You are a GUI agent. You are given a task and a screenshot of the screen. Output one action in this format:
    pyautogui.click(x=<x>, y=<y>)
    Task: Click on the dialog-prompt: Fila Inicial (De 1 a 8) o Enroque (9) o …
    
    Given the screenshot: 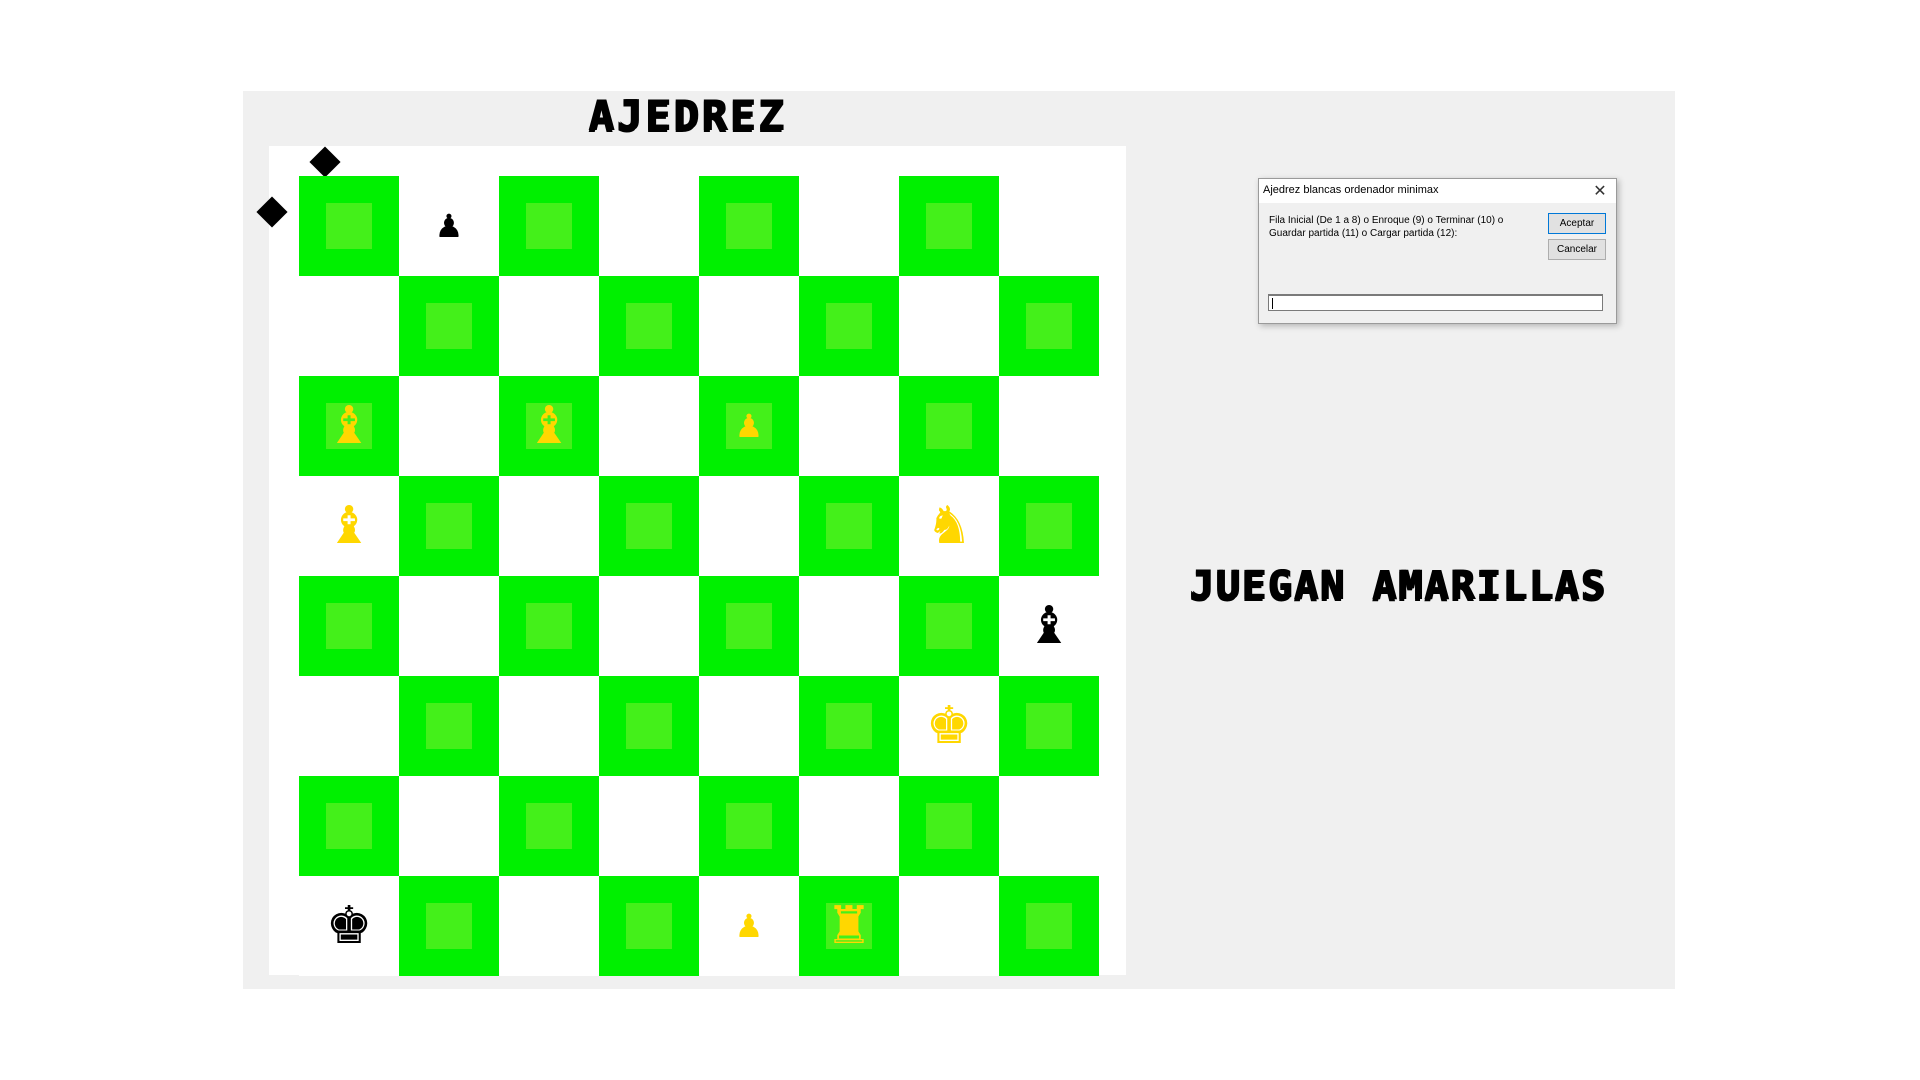 What is the action you would take?
    pyautogui.click(x=1386, y=227)
    